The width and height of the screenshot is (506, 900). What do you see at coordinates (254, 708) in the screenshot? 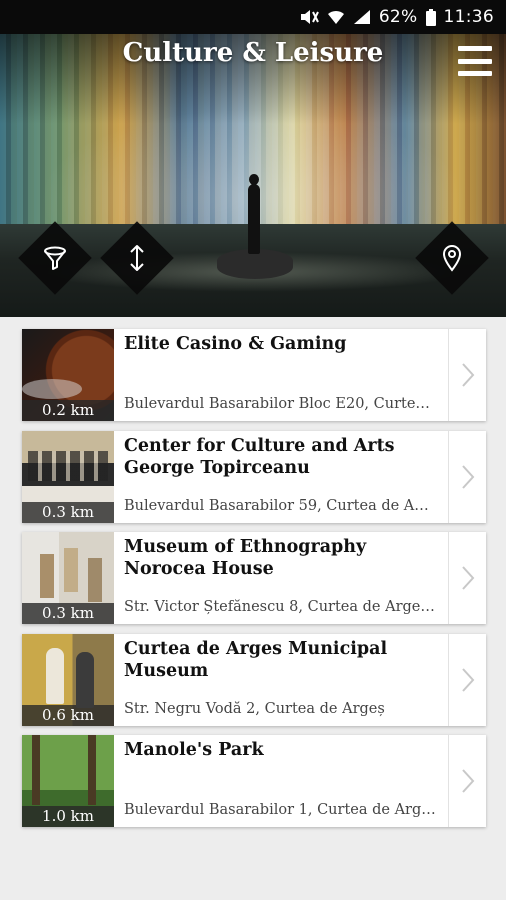
I see `place-address: Str. Negru Vodă 2, Curtea de Argeș` at bounding box center [254, 708].